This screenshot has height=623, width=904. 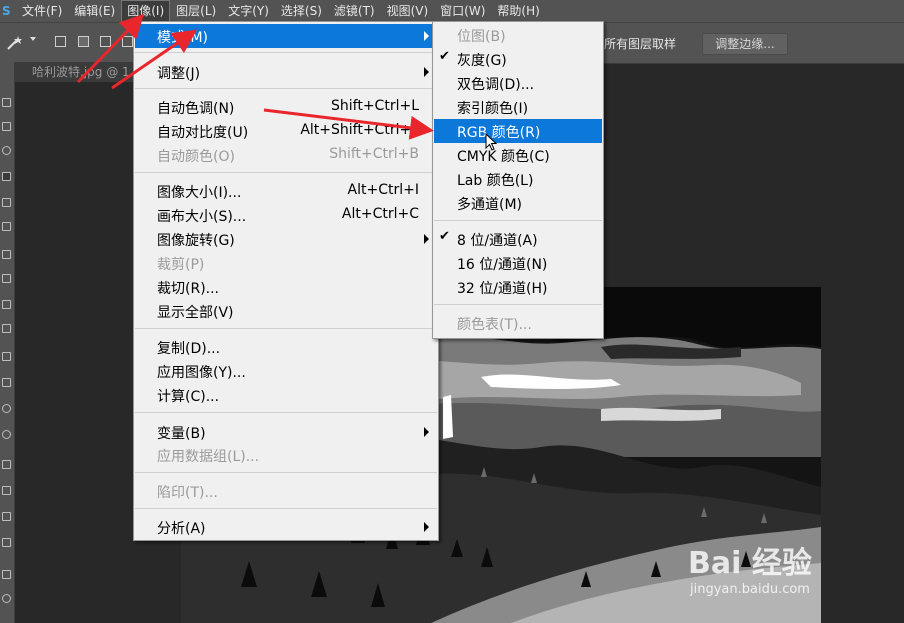 I want to click on menu-item-label: 模式(M), so click(x=183, y=38).